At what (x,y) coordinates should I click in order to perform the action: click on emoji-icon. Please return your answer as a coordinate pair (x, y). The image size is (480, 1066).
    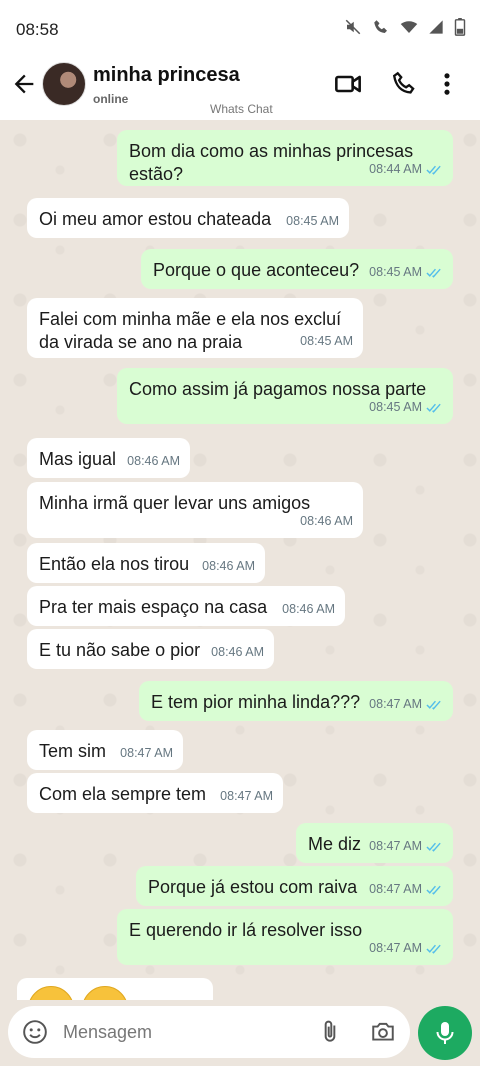
    Looking at the image, I should click on (35, 1032).